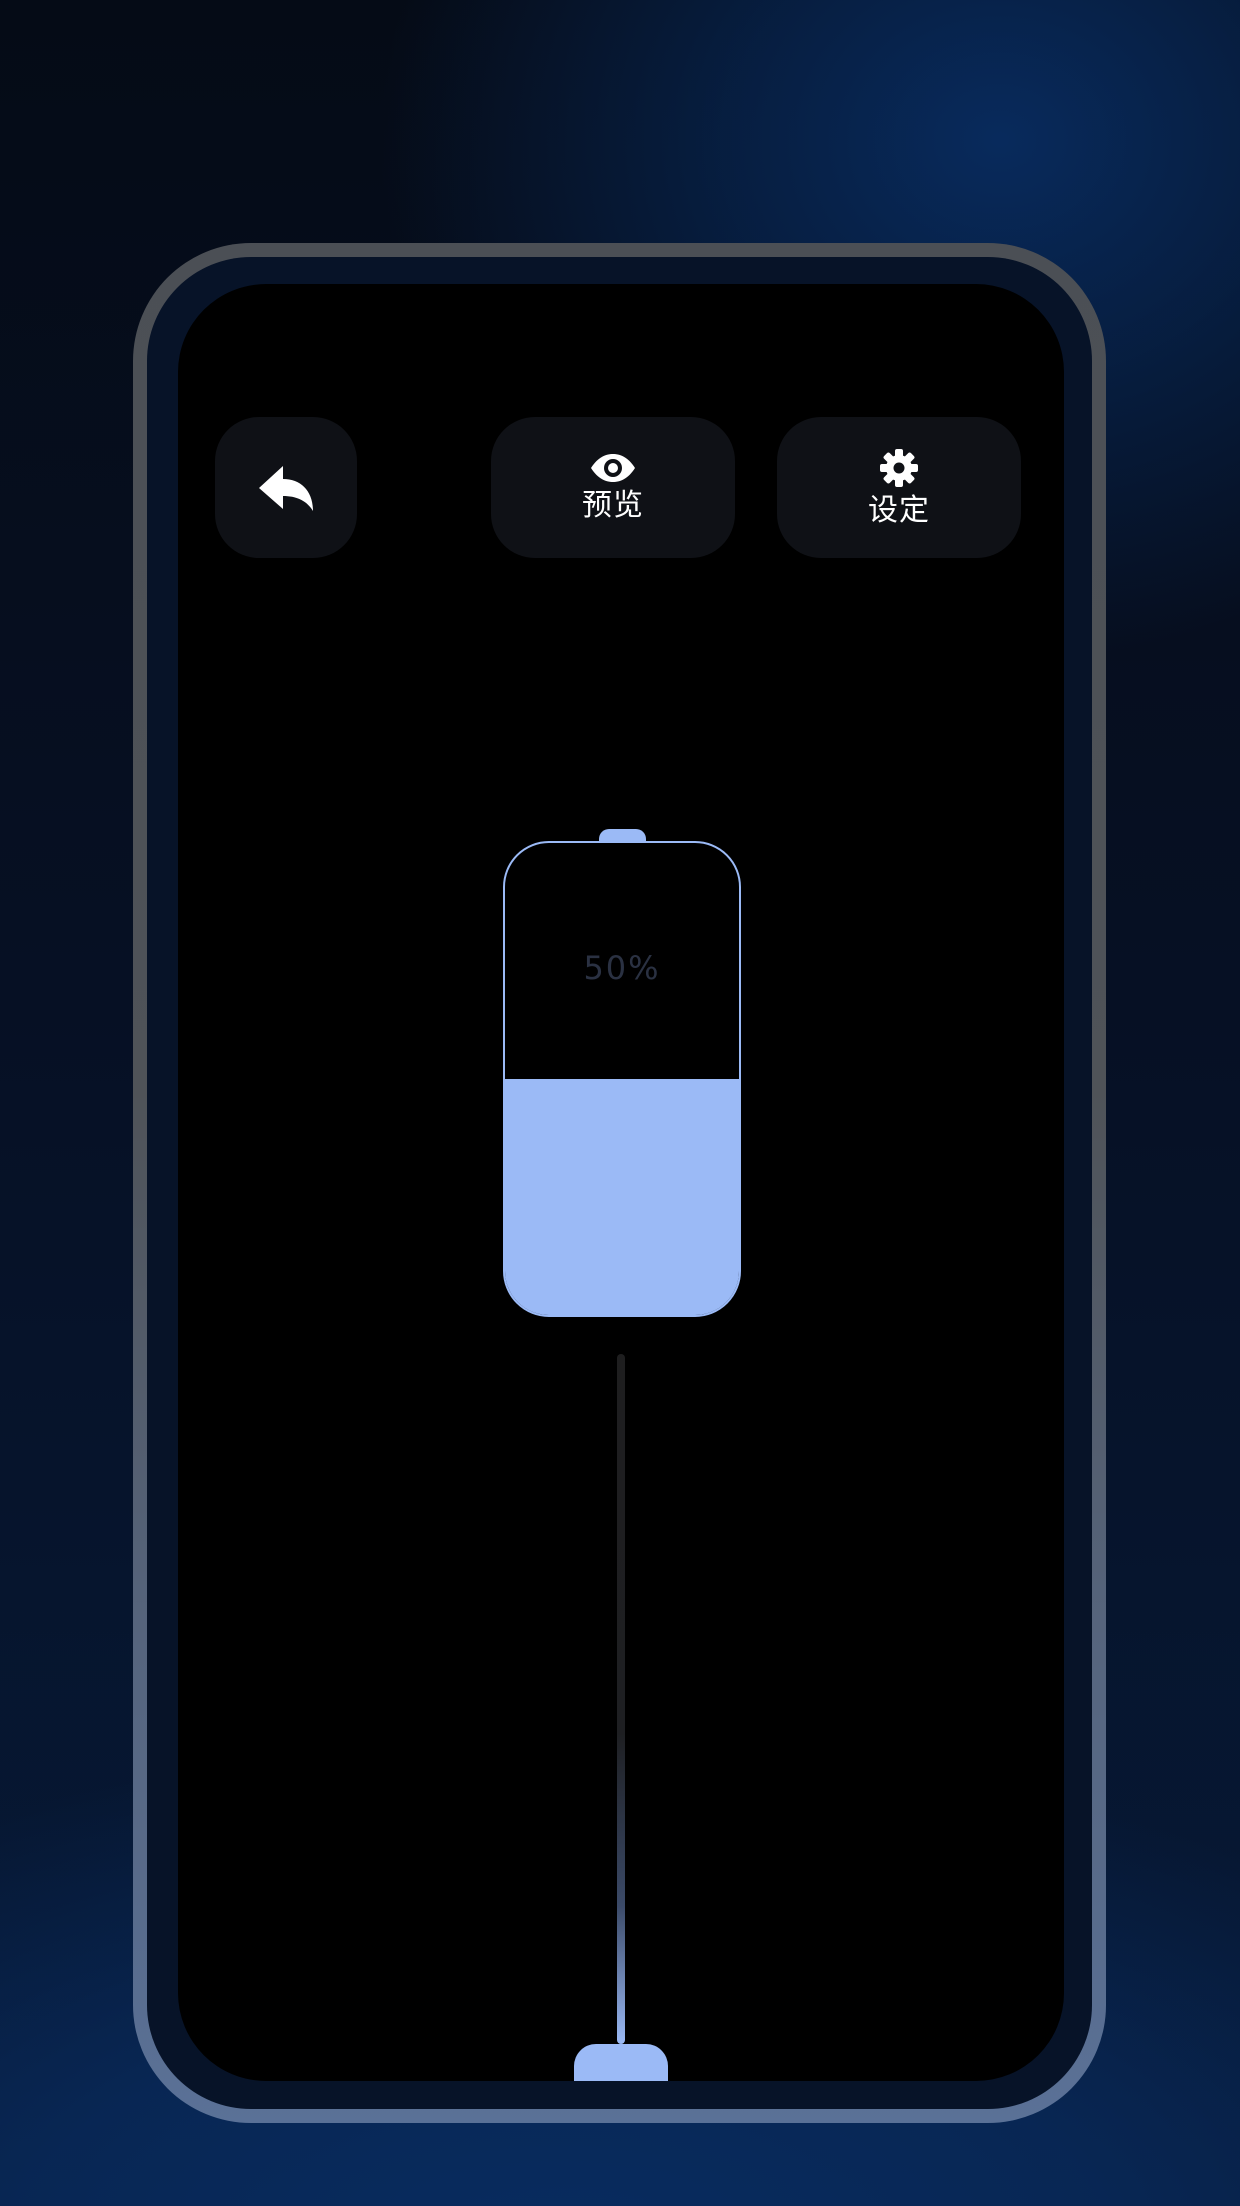 This screenshot has width=1240, height=2206. What do you see at coordinates (621, 1699) in the screenshot?
I see `charging-cable` at bounding box center [621, 1699].